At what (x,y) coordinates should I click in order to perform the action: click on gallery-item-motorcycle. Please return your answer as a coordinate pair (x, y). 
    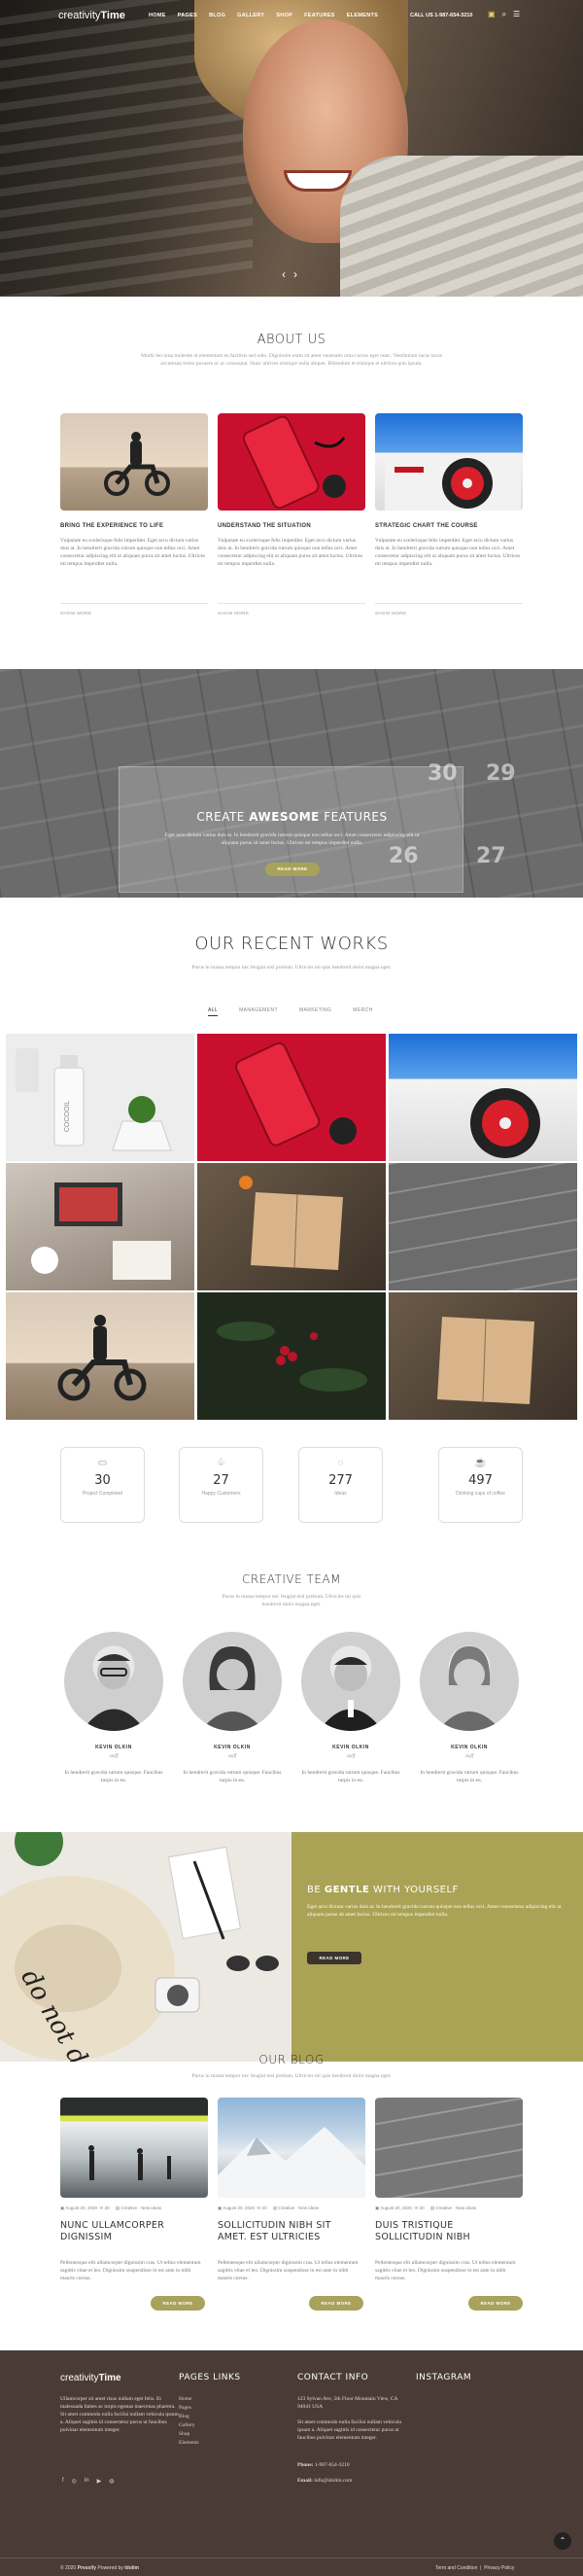
    Looking at the image, I should click on (100, 1356).